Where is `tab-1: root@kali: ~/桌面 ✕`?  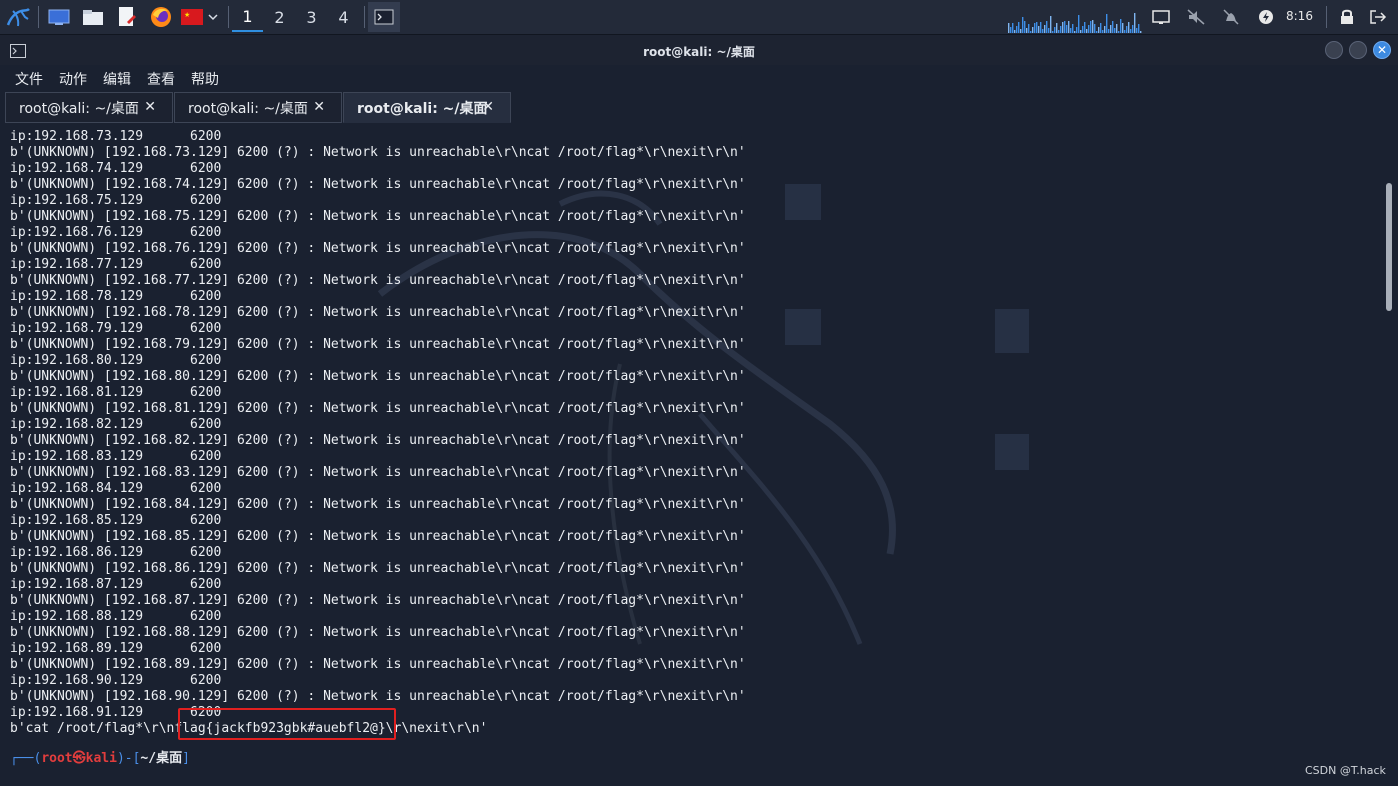 tab-1: root@kali: ~/桌面 ✕ is located at coordinates (89, 107).